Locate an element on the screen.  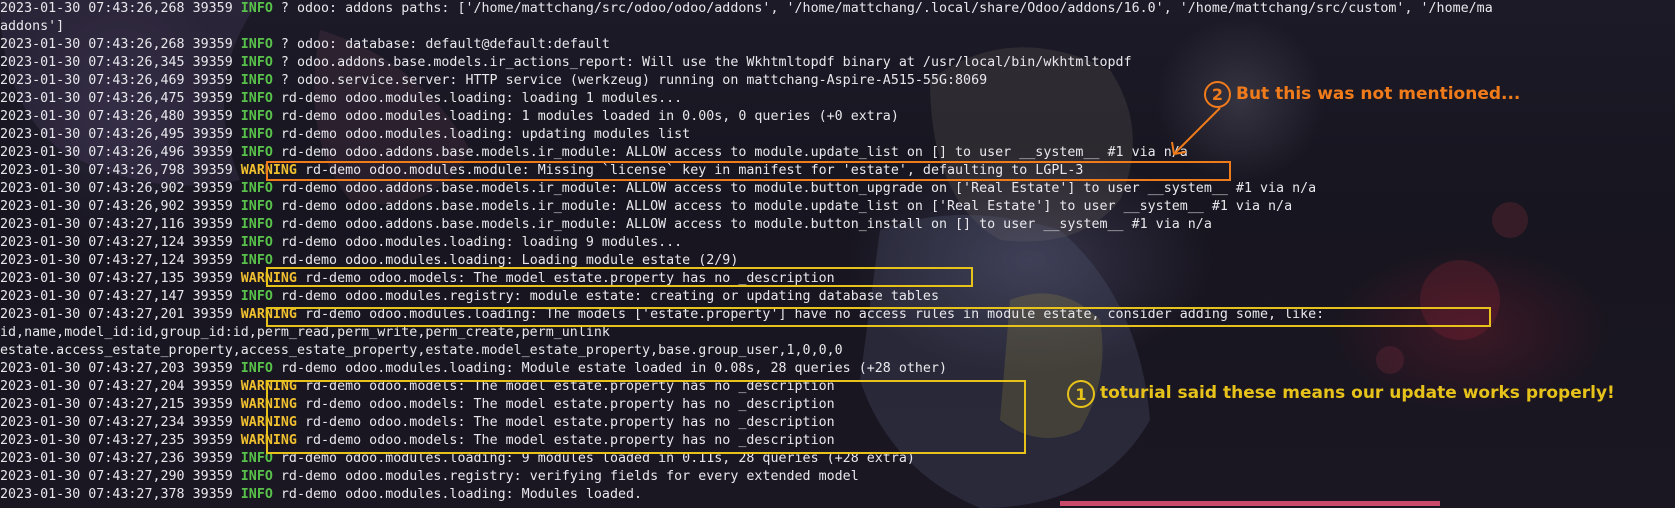
log-prefix: 2023-01-30 07:43:26,480 39359 is located at coordinates (120, 116).